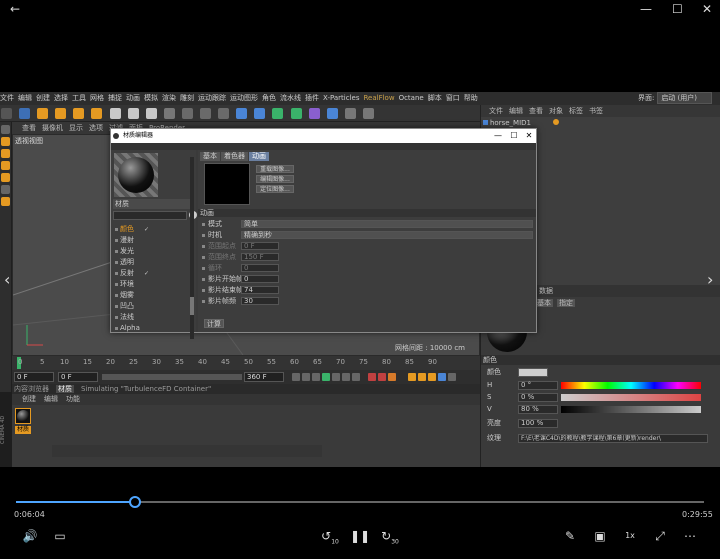  I want to click on menu-select: 选择, so click(61, 98).